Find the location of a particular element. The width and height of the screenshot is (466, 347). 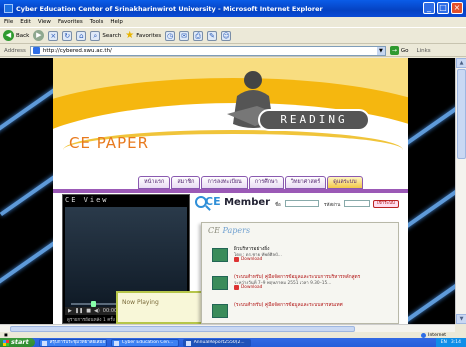

messenger-icon: ☺ is located at coordinates (226, 35).